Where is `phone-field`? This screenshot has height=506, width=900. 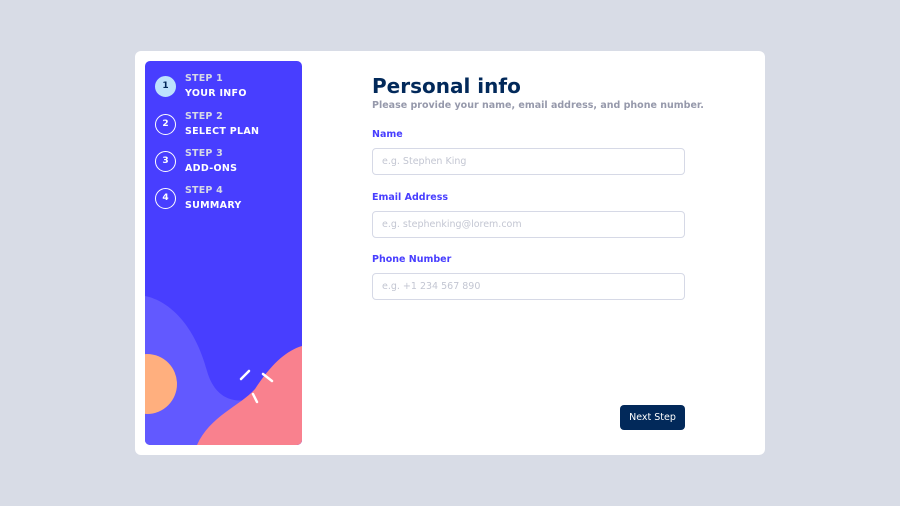 phone-field is located at coordinates (528, 286).